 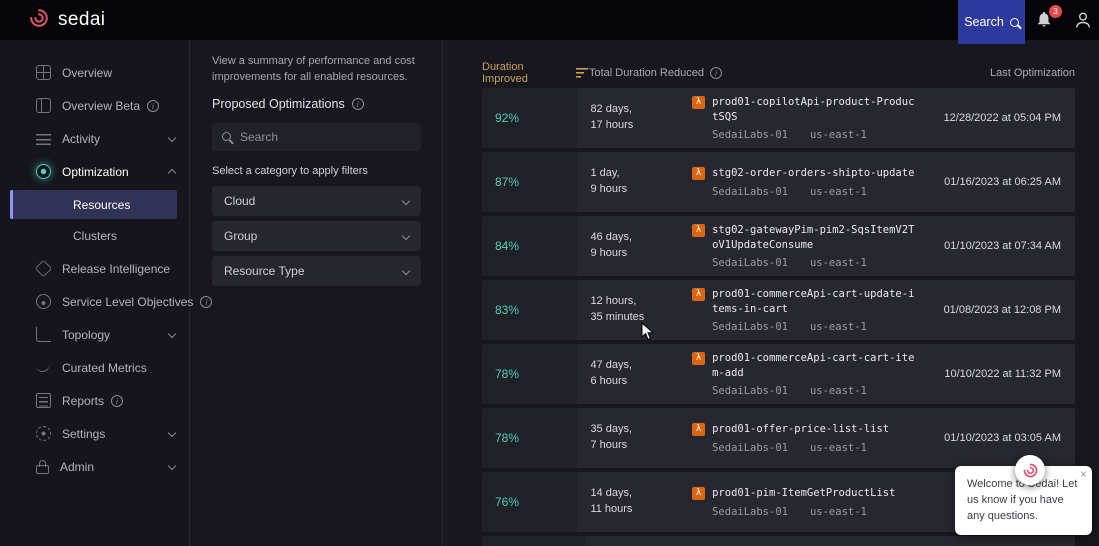 What do you see at coordinates (530, 118) in the screenshot?
I see `duration-improved-cell: 92%` at bounding box center [530, 118].